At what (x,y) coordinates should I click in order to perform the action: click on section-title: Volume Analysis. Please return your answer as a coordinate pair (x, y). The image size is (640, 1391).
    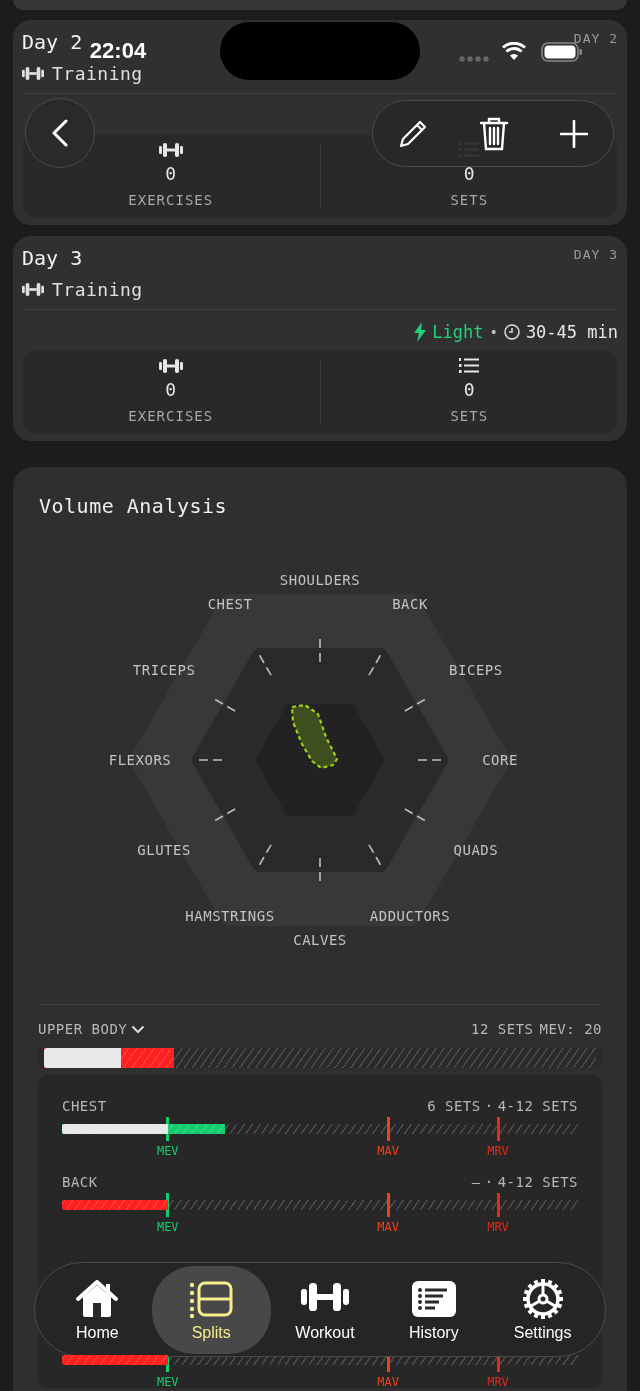
    Looking at the image, I should click on (134, 506).